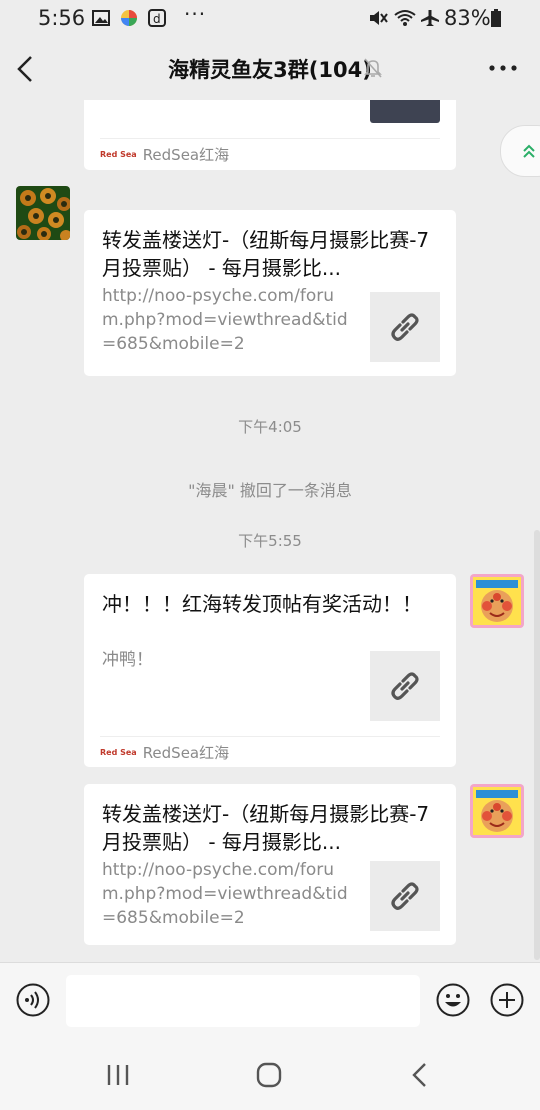 This screenshot has width=540, height=1110. What do you see at coordinates (430, 18) in the screenshot?
I see `airplane-icon` at bounding box center [430, 18].